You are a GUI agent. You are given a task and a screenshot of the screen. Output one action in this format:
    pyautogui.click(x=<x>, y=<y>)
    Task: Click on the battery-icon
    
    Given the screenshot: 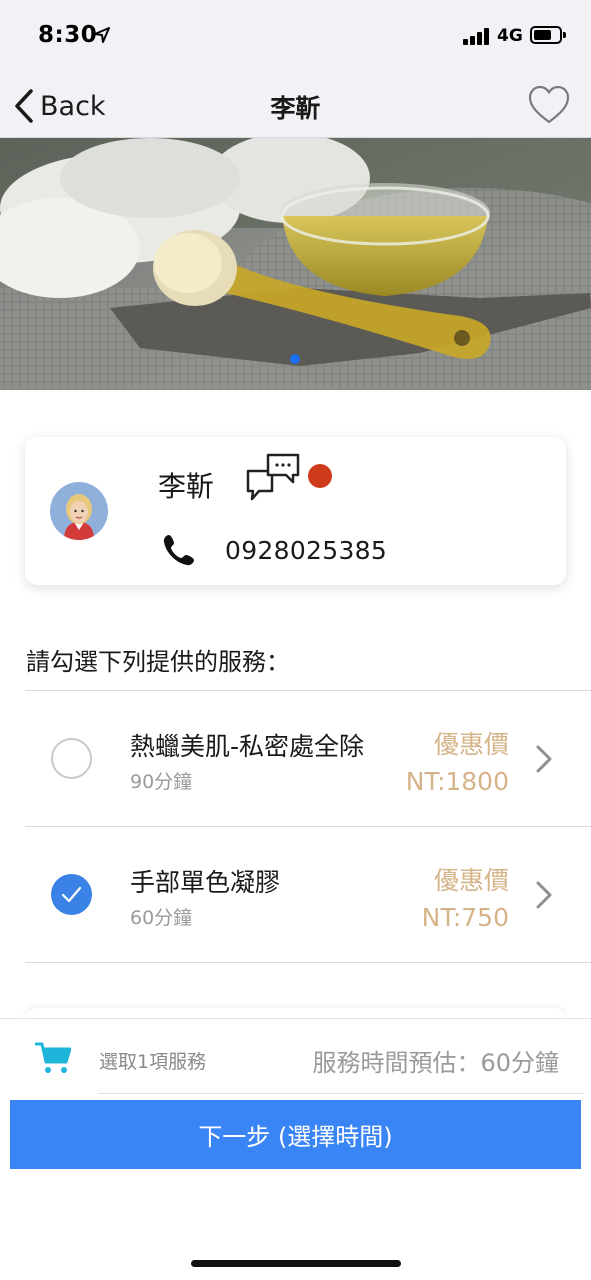 What is the action you would take?
    pyautogui.click(x=548, y=35)
    